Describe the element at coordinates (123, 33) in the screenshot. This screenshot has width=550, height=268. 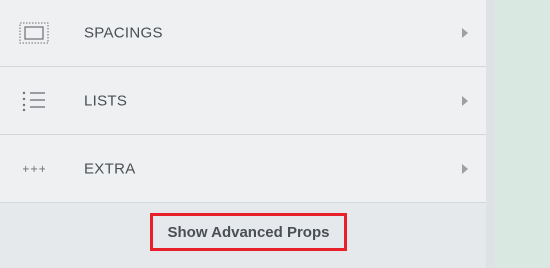
I see `sector-label: SPACINGS` at that location.